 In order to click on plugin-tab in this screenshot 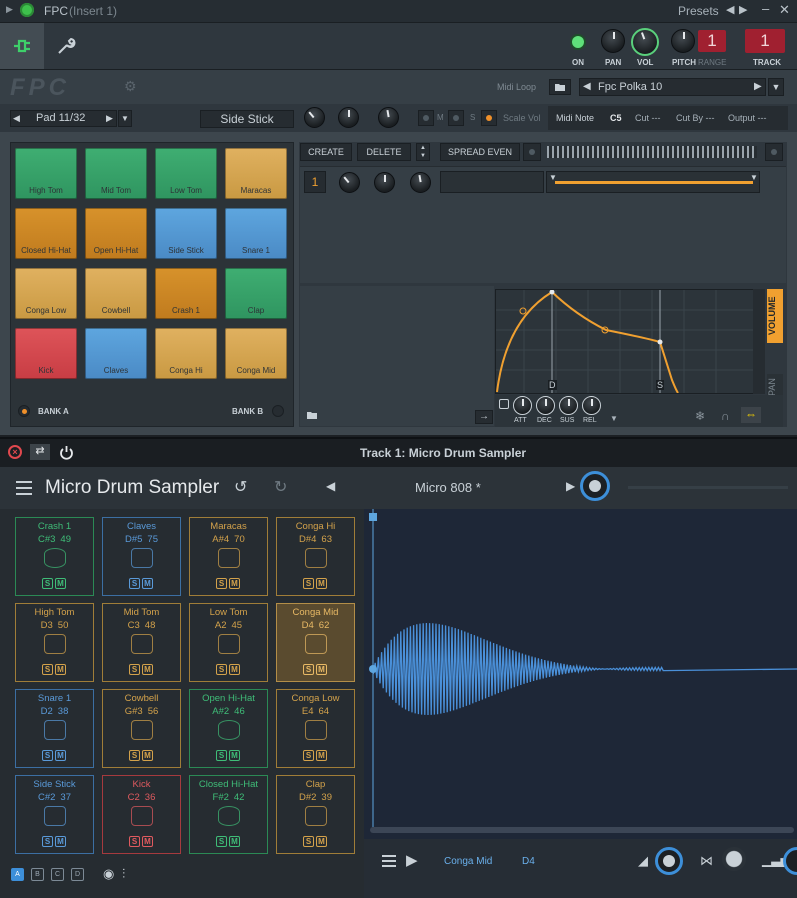, I will do `click(22, 46)`.